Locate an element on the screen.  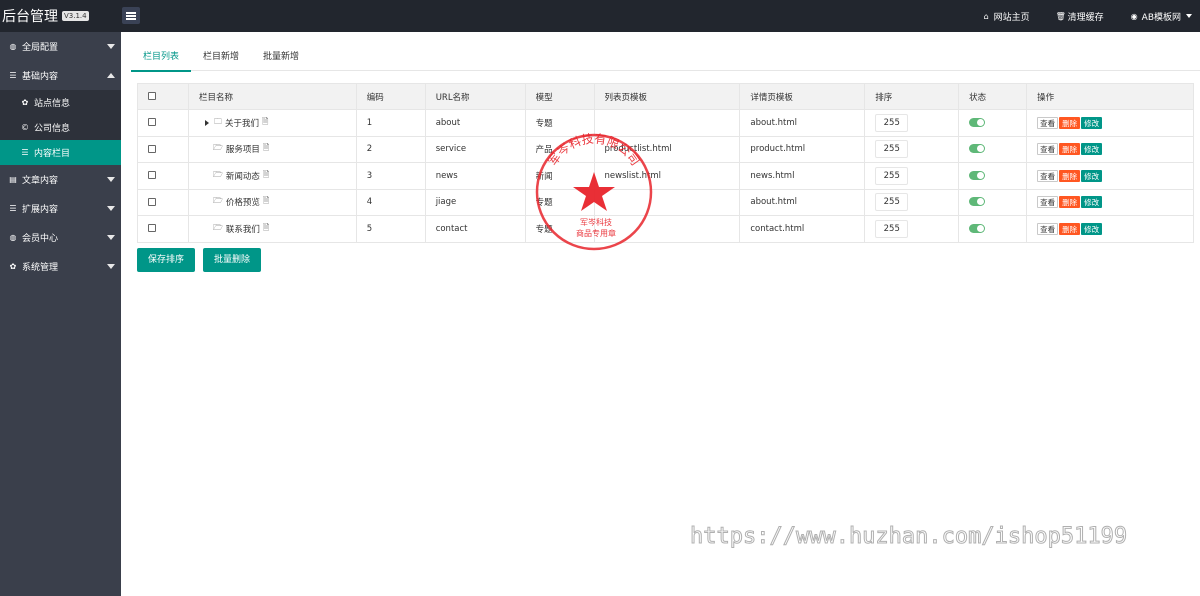
header-select-all is located at coordinates (163, 96).